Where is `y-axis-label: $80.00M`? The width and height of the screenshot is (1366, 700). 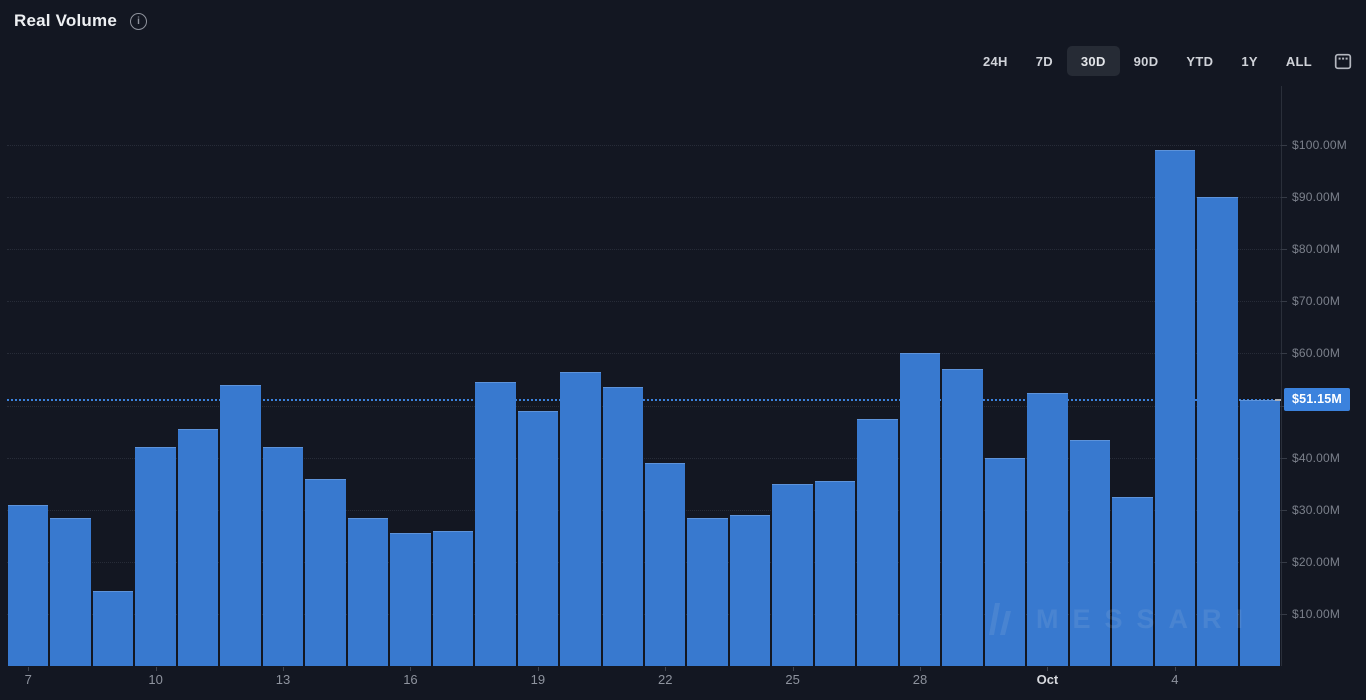
y-axis-label: $80.00M is located at coordinates (1316, 249).